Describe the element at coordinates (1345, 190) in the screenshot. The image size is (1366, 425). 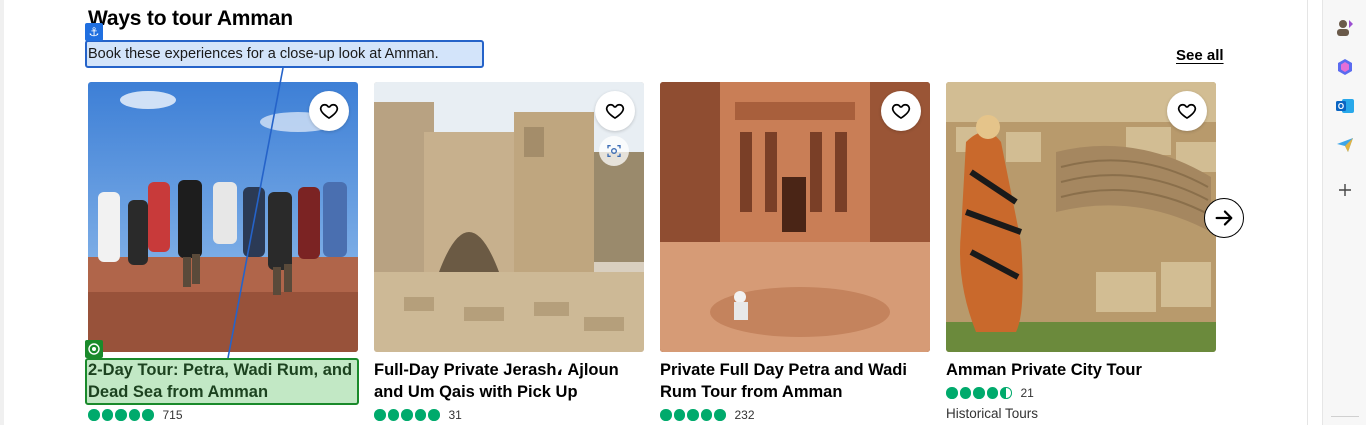
I see `add-icon` at that location.